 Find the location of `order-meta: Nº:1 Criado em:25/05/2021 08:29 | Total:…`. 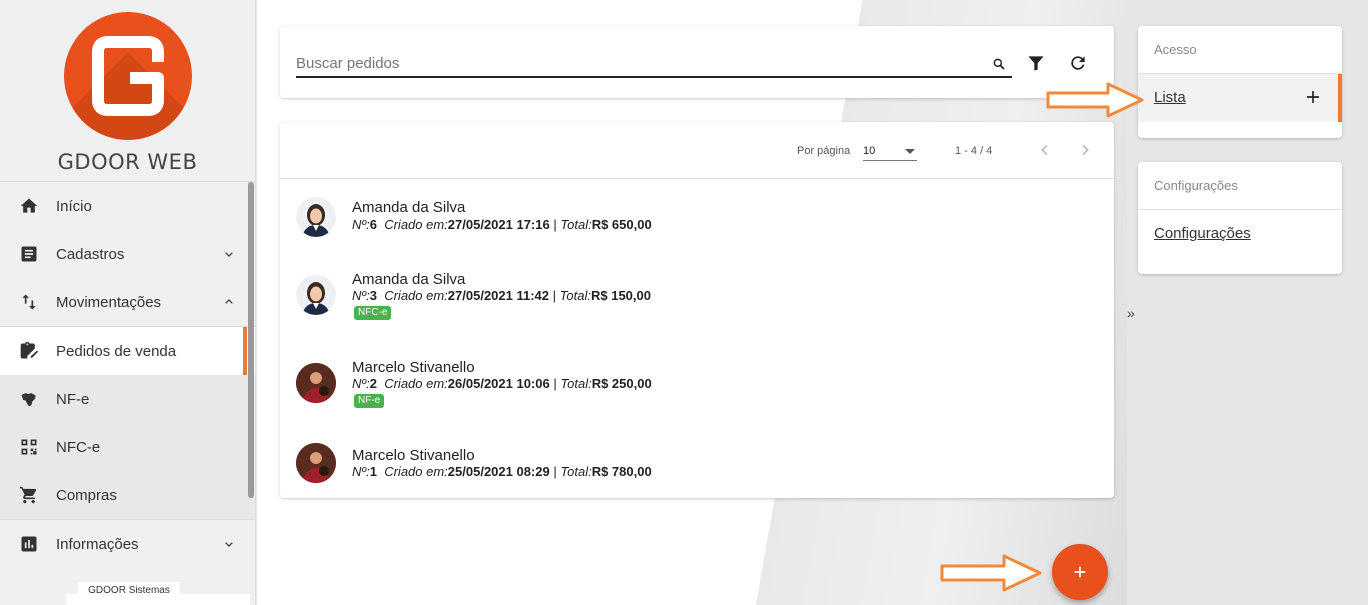

order-meta: Nº:1 Criado em:25/05/2021 08:29 | Total:… is located at coordinates (502, 471).